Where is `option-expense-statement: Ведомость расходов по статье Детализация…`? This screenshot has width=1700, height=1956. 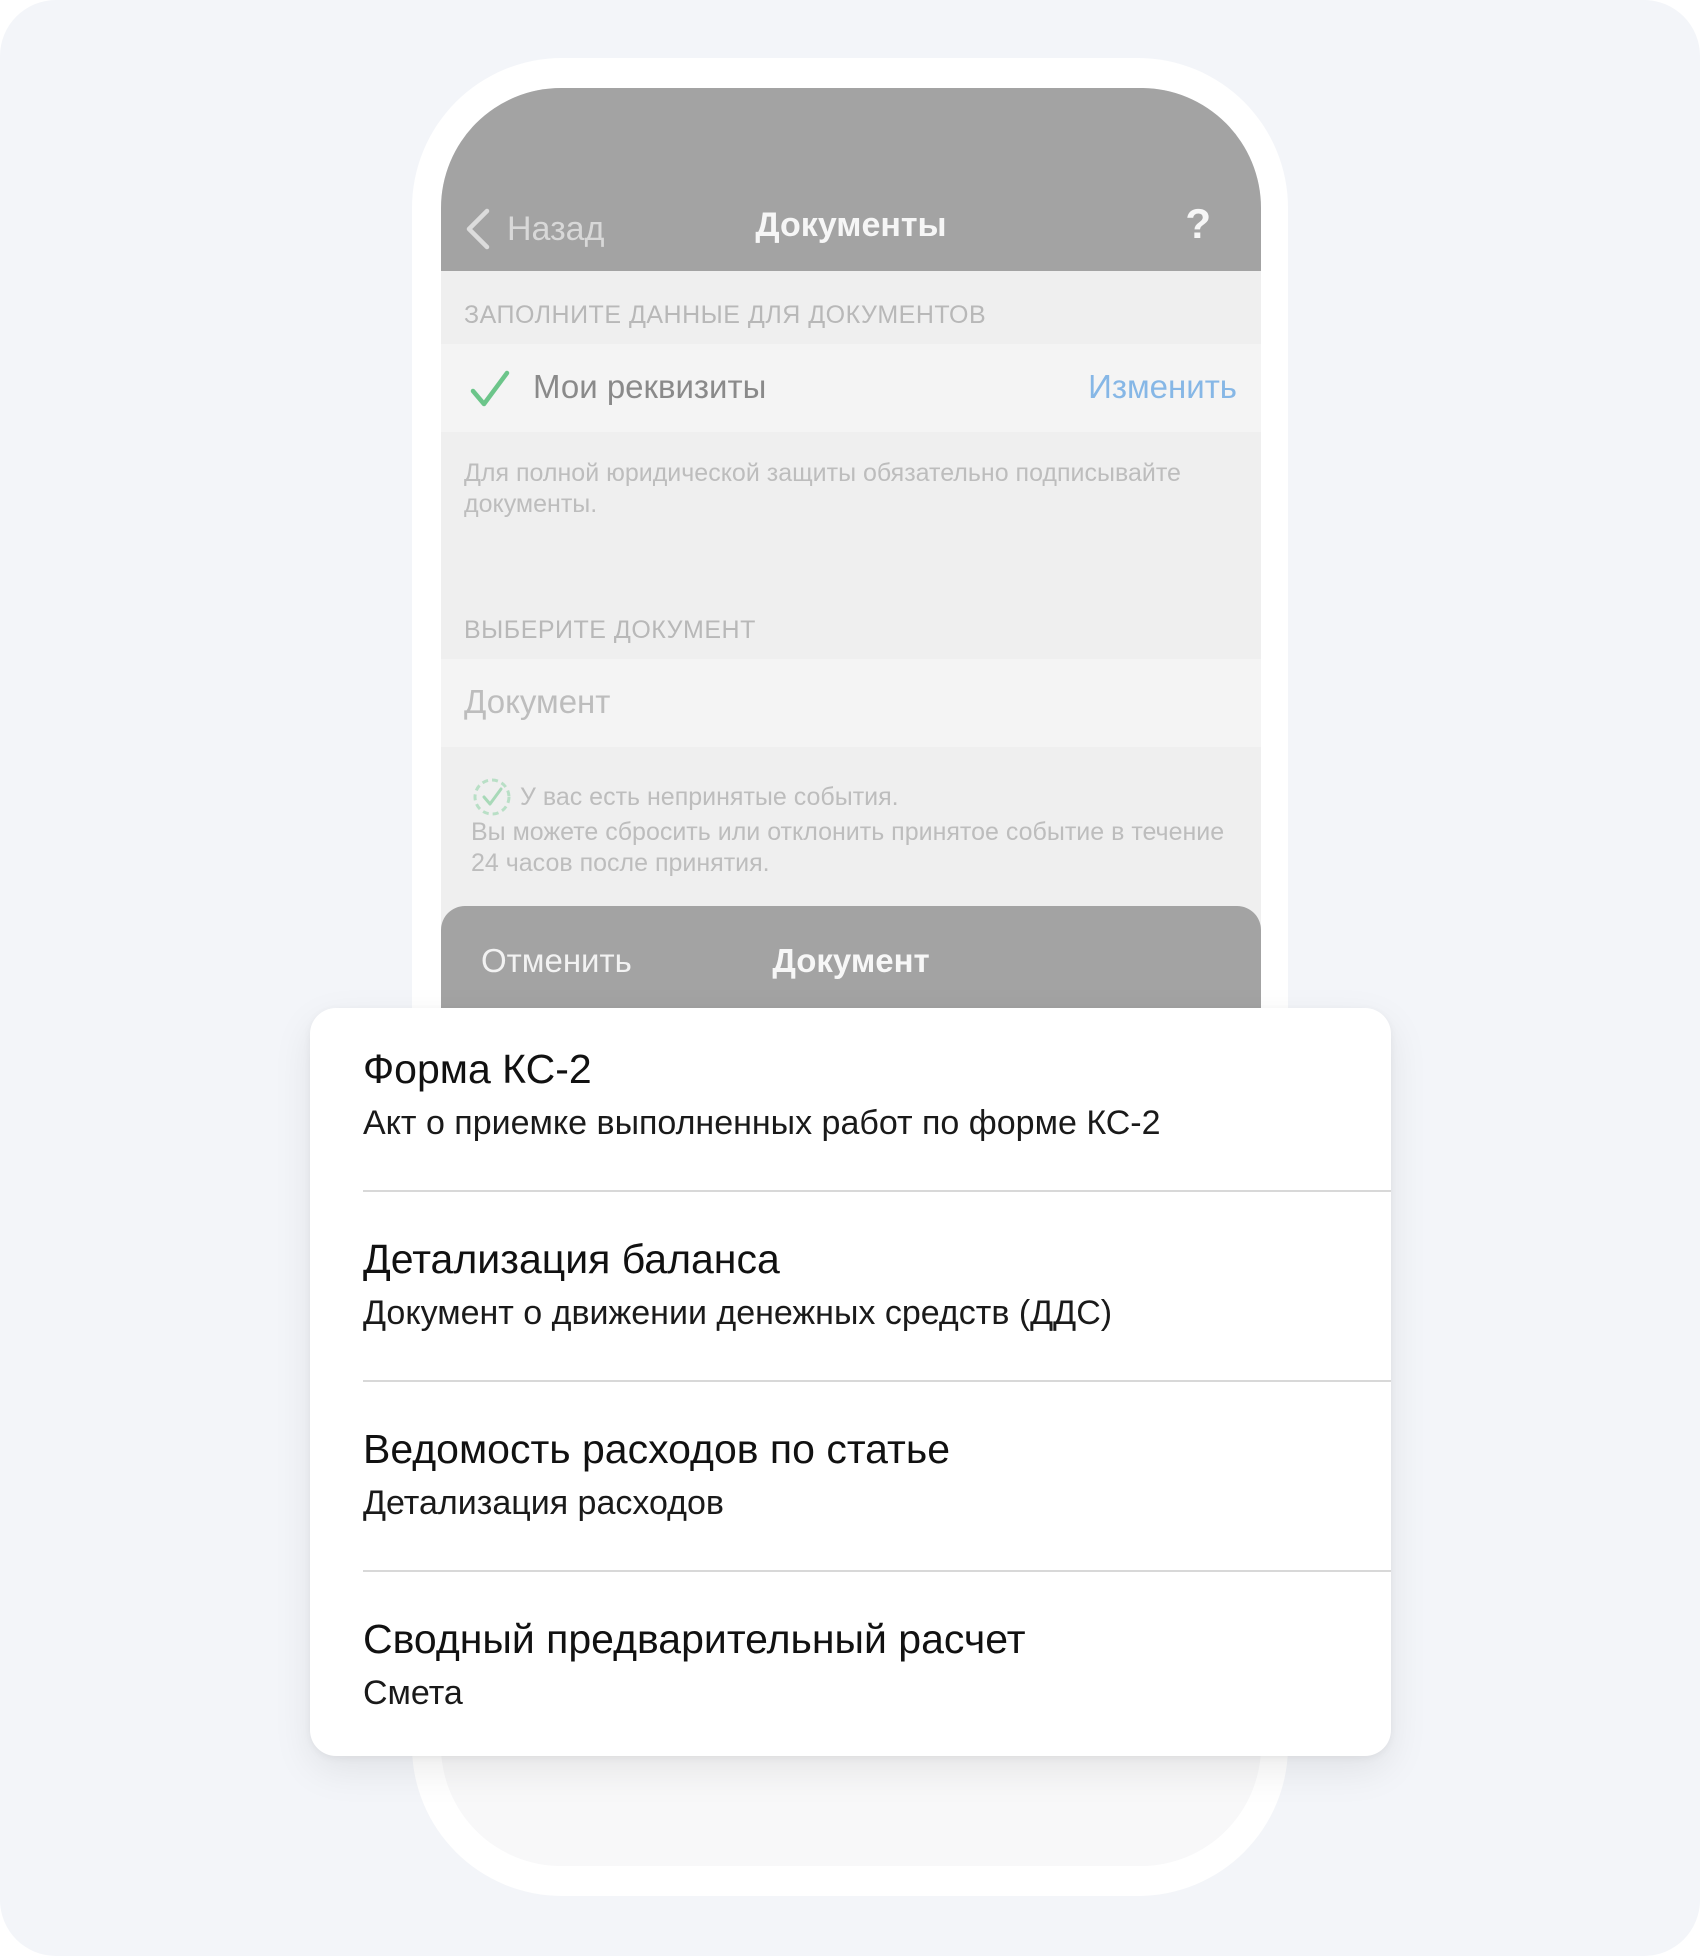 option-expense-statement: Ведомость расходов по статье Детализация… is located at coordinates (877, 1483).